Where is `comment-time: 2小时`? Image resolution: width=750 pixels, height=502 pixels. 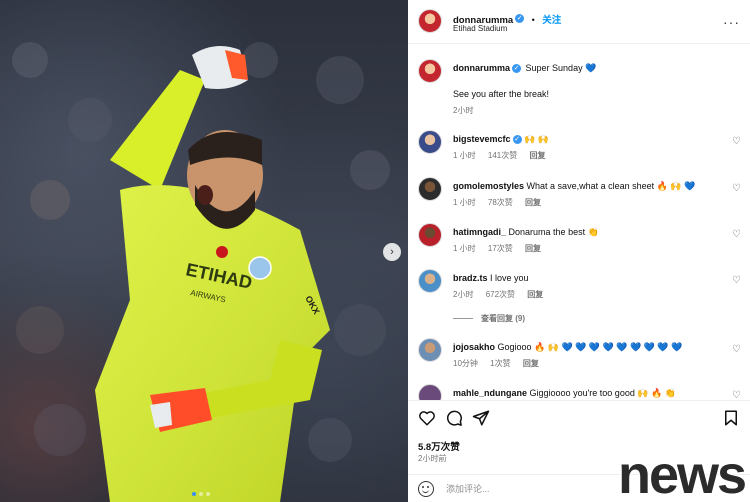
comment-time: 2小时 is located at coordinates (463, 294).